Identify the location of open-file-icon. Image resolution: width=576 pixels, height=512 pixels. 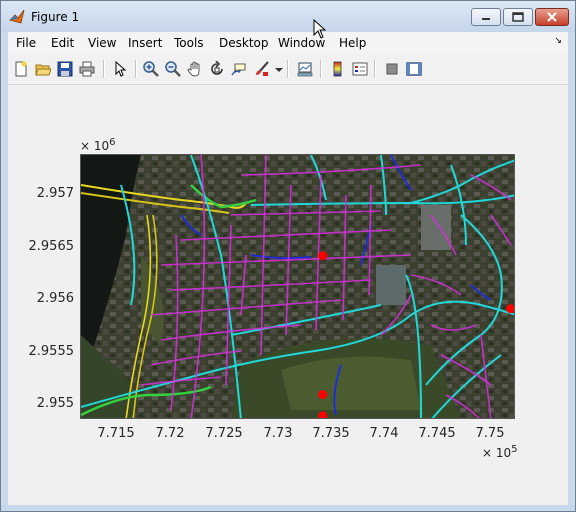
(43, 69).